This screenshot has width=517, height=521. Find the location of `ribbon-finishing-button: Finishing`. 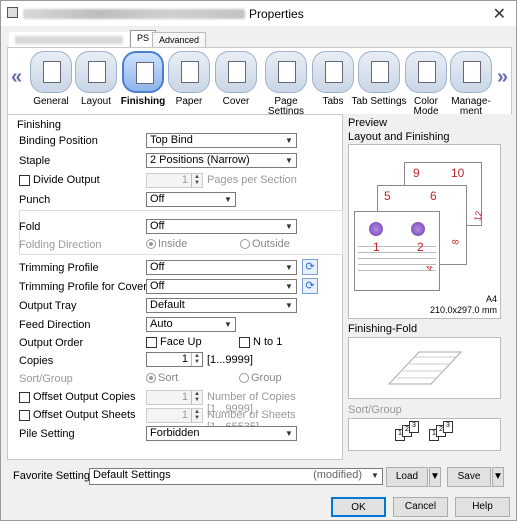

ribbon-finishing-button: Finishing is located at coordinates (143, 82).